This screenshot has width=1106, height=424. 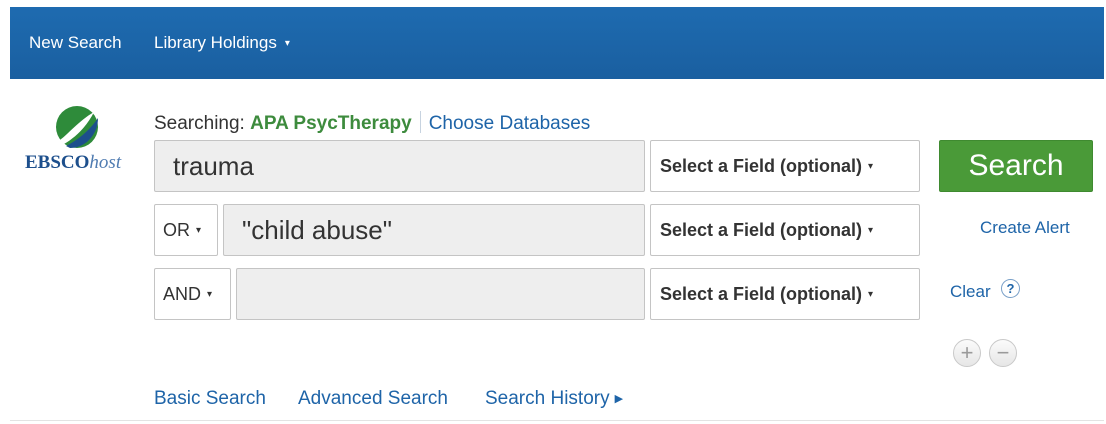 What do you see at coordinates (970, 292) in the screenshot?
I see `clear-link: Clear` at bounding box center [970, 292].